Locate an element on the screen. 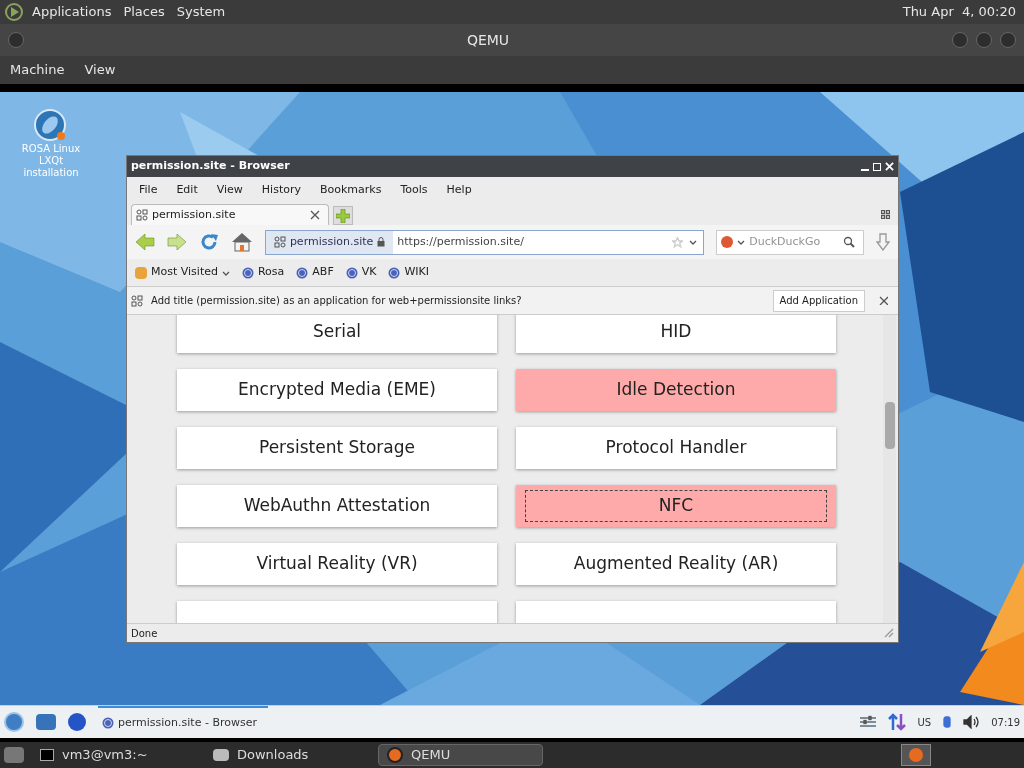 This screenshot has height=768, width=1024. bookmark: Rosa is located at coordinates (263, 272).